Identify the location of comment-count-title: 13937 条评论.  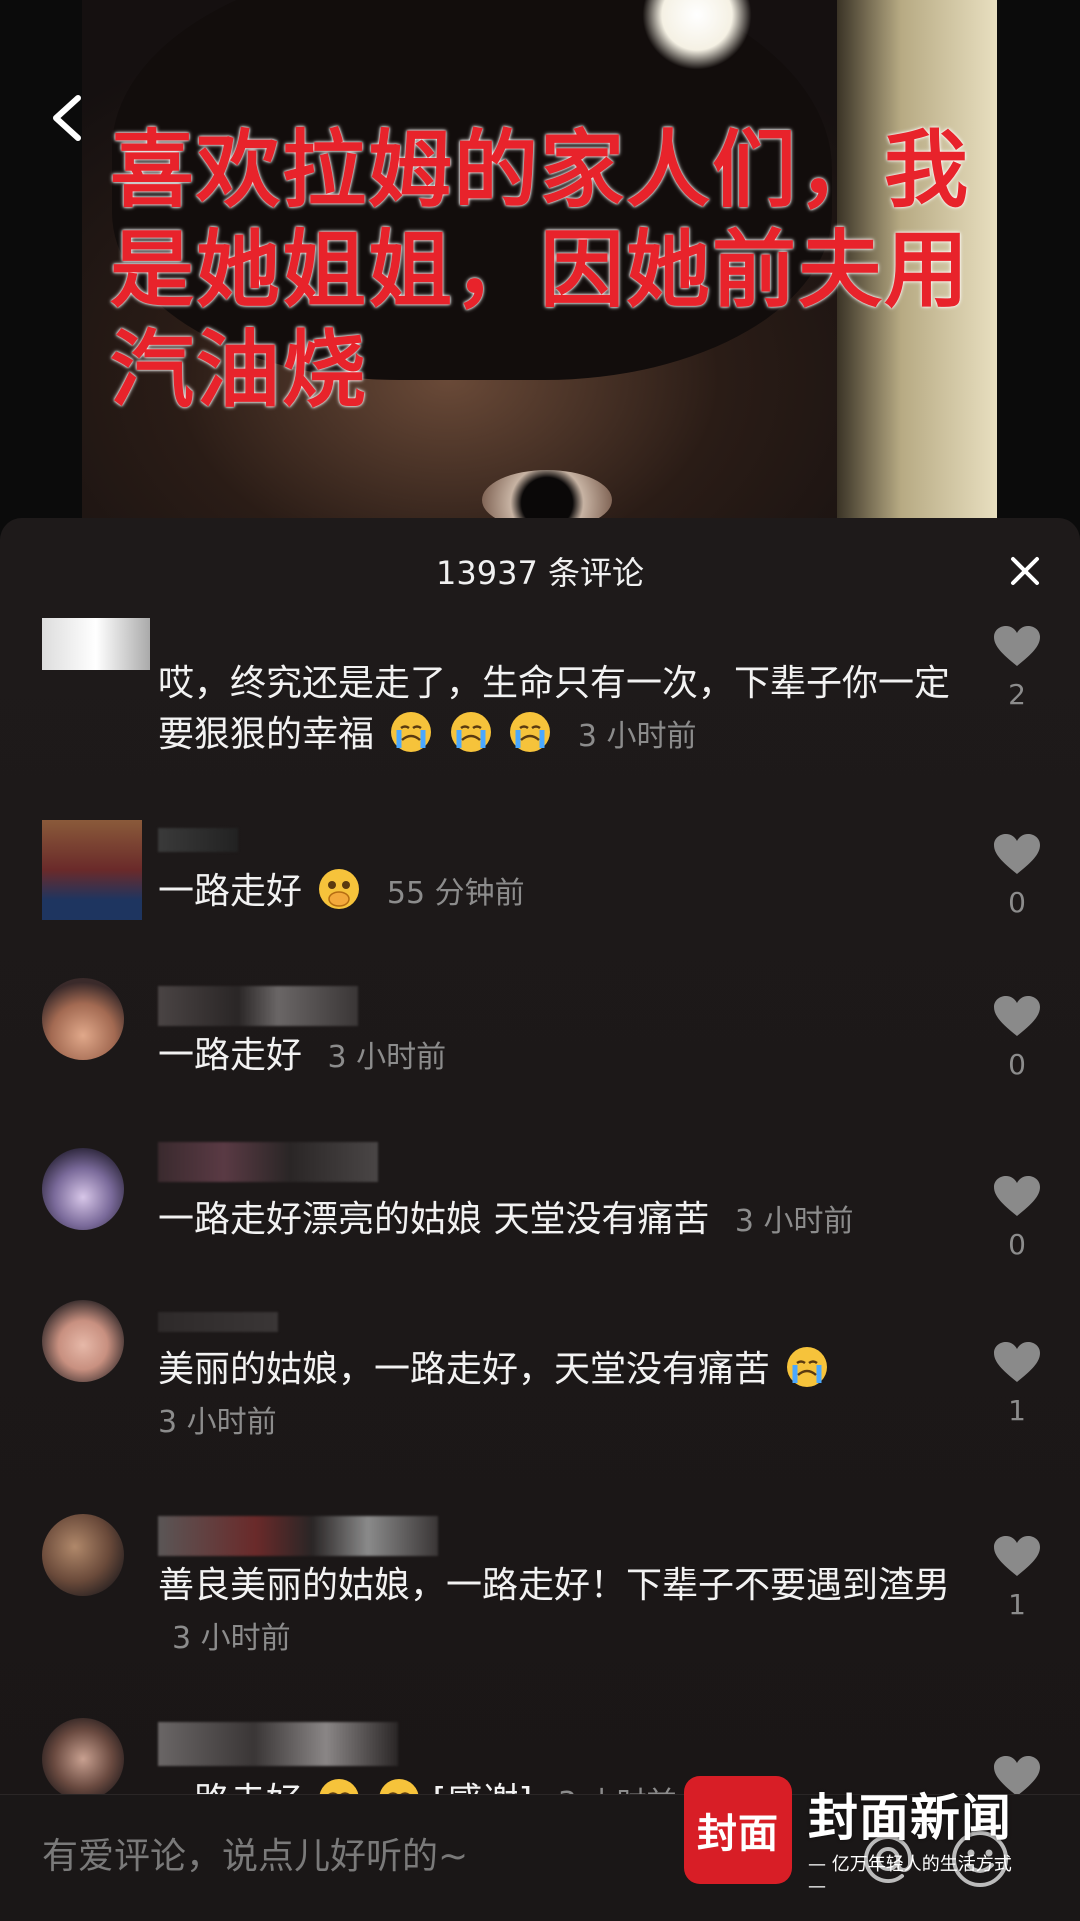
(540, 572).